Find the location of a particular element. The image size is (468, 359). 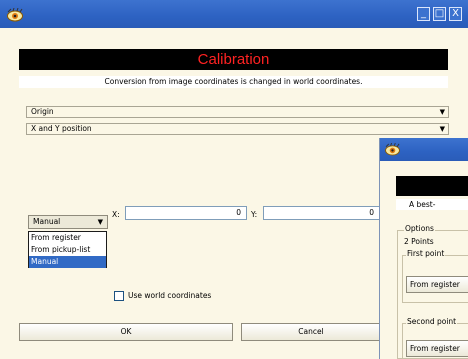

position-select: X and Y position ▼ is located at coordinates (237, 129).